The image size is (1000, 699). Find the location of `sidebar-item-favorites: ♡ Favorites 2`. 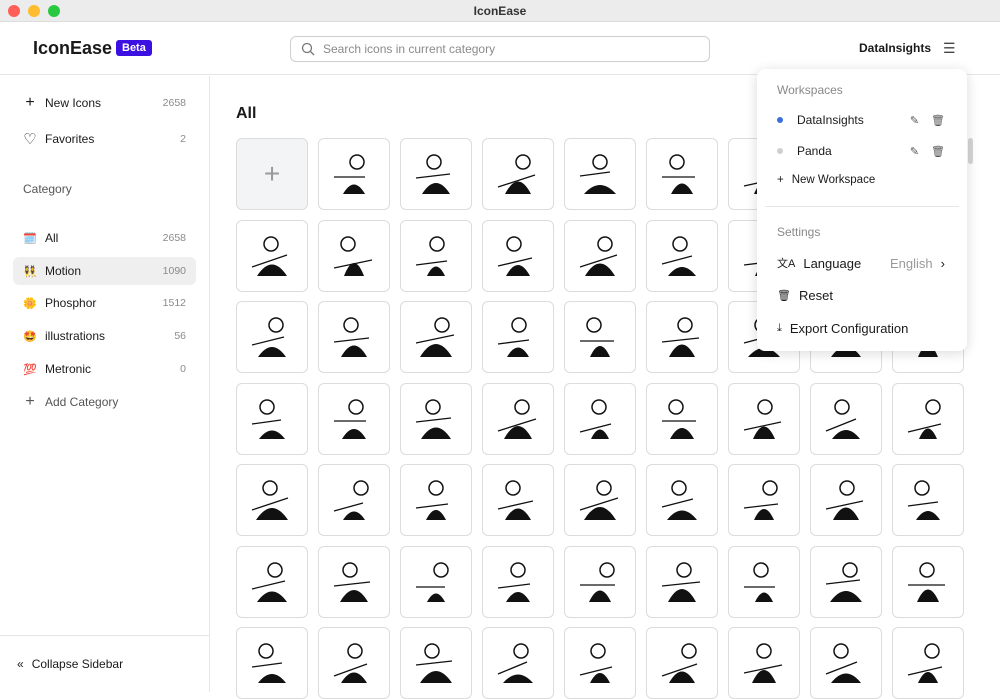

sidebar-item-favorites: ♡ Favorites 2 is located at coordinates (104, 139).